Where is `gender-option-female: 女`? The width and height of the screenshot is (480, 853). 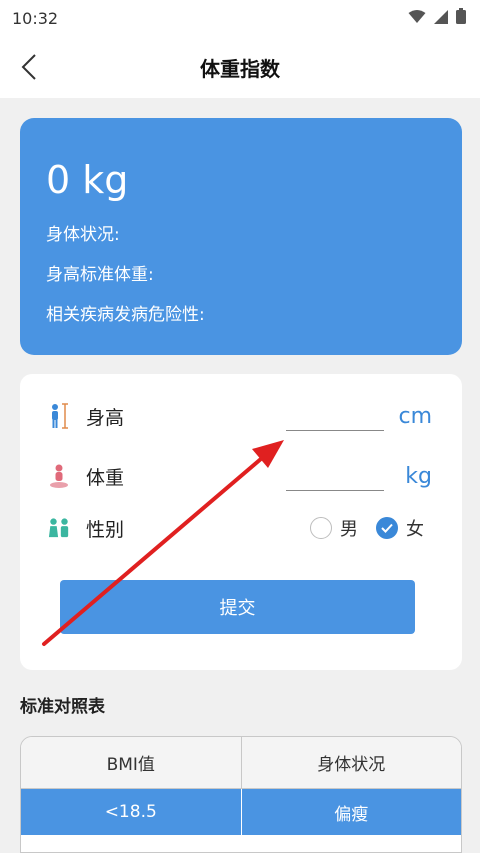
gender-option-female: 女 is located at coordinates (400, 528).